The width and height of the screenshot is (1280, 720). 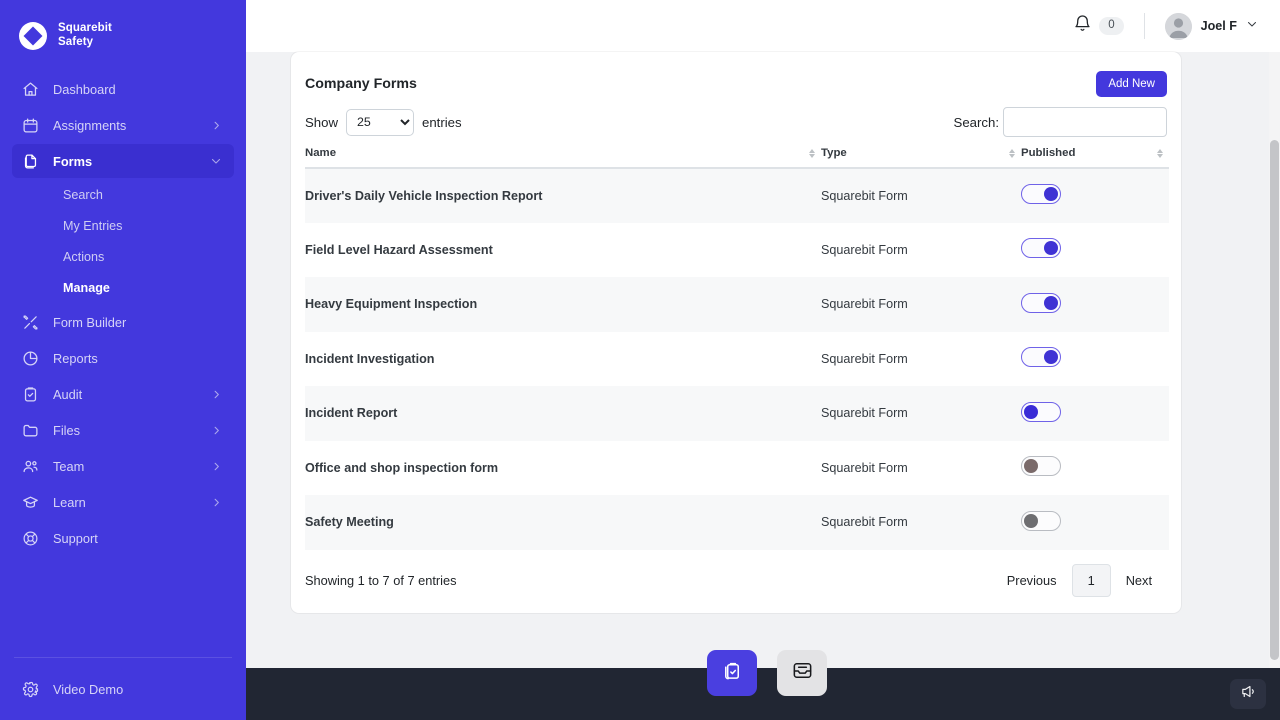 I want to click on table-head: Name Type Published, so click(x=737, y=158).